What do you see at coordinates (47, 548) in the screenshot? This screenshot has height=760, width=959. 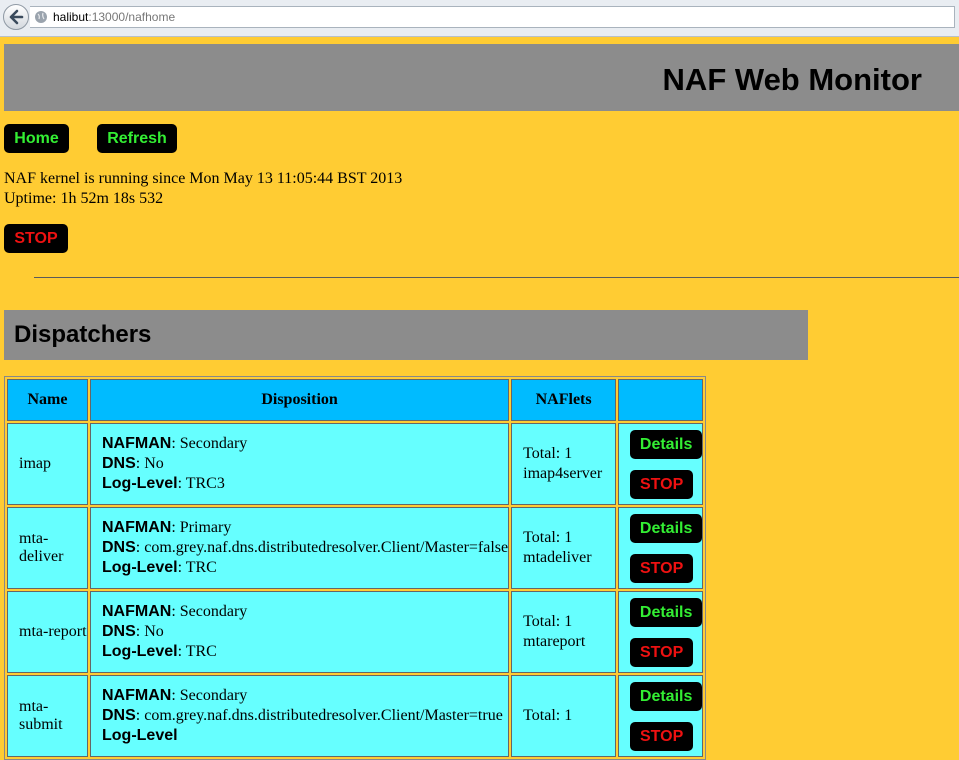 I see `dispatcher-name: mta-deliver` at bounding box center [47, 548].